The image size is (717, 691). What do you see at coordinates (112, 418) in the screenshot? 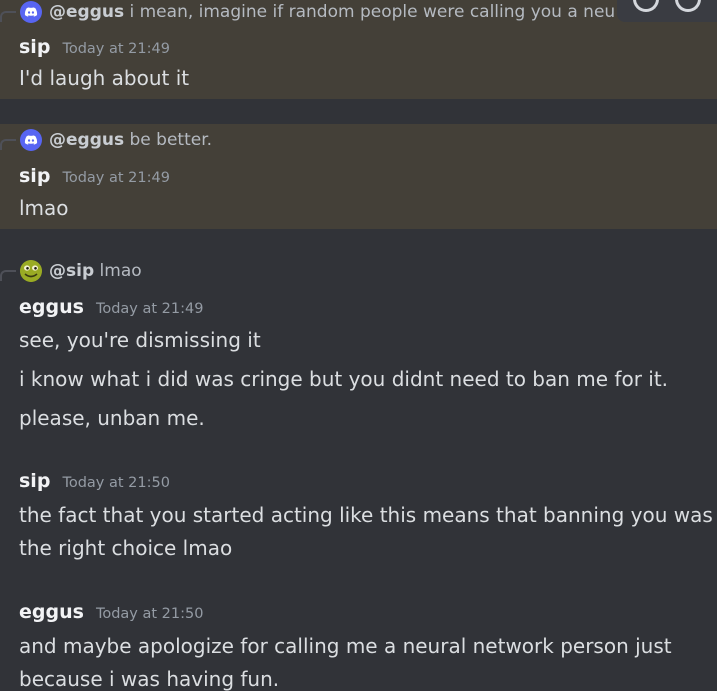
I see `message-text: please, unban me.` at bounding box center [112, 418].